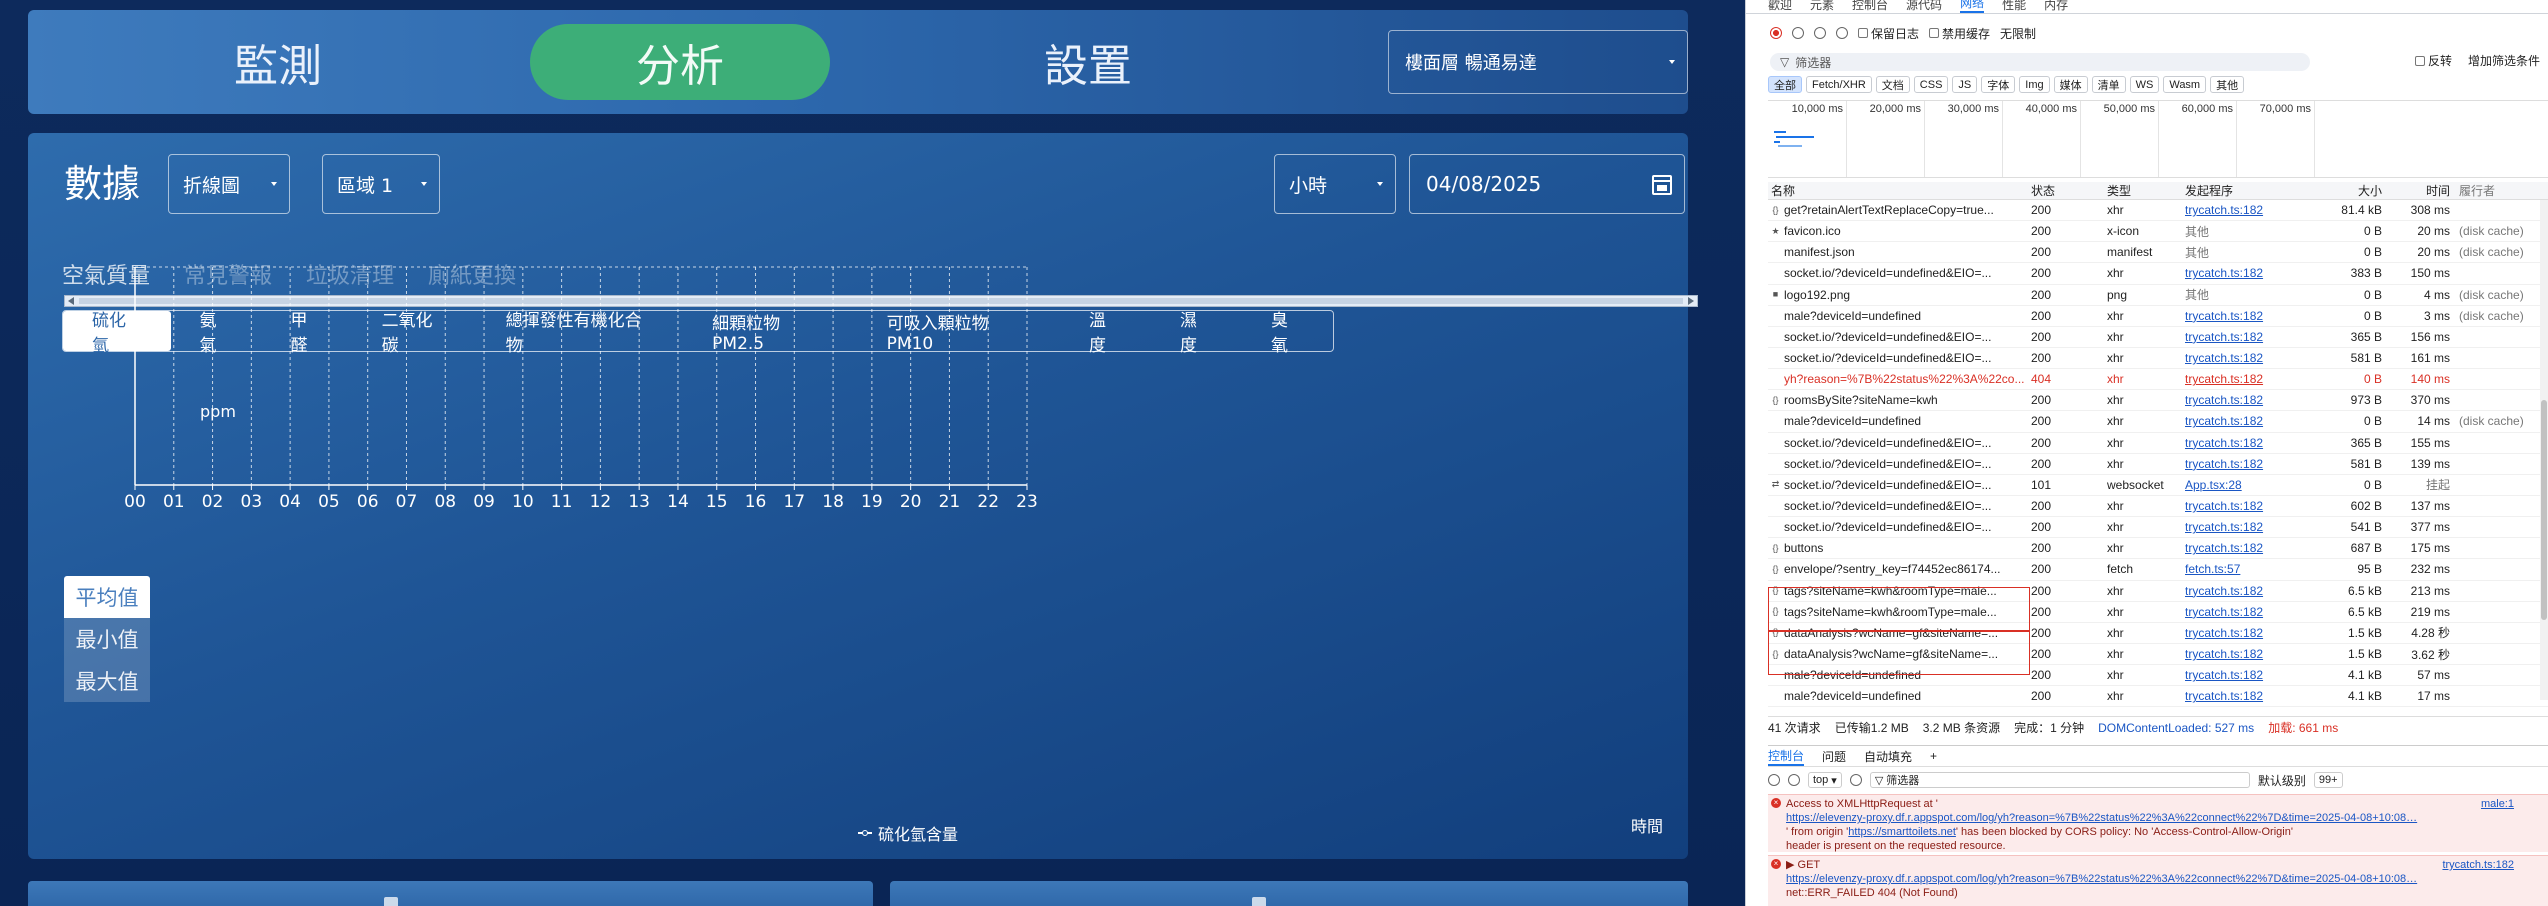 This screenshot has height=906, width=2548. What do you see at coordinates (2478, 865) in the screenshot?
I see `console-source-link: trycatch.ts:182` at bounding box center [2478, 865].